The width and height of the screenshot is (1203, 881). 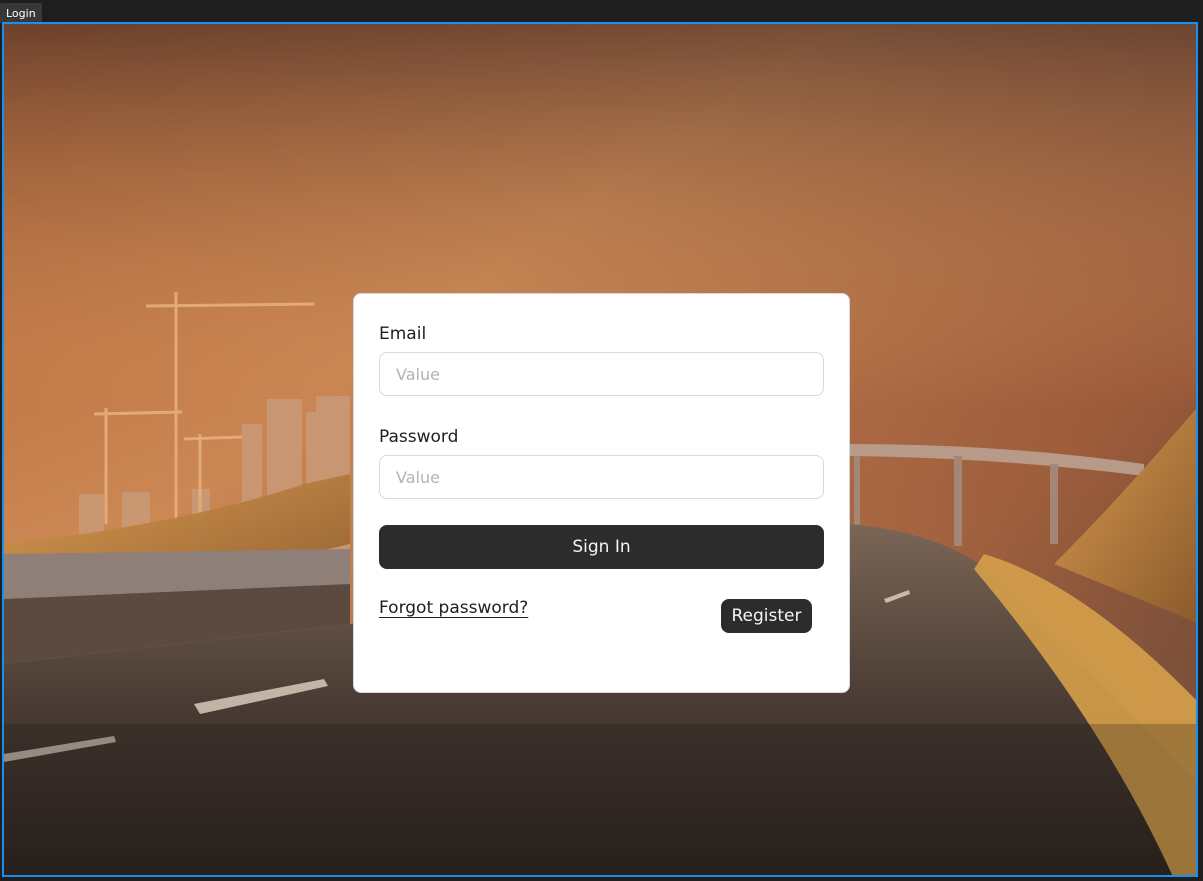 What do you see at coordinates (419, 437) in the screenshot?
I see `password-label: Password` at bounding box center [419, 437].